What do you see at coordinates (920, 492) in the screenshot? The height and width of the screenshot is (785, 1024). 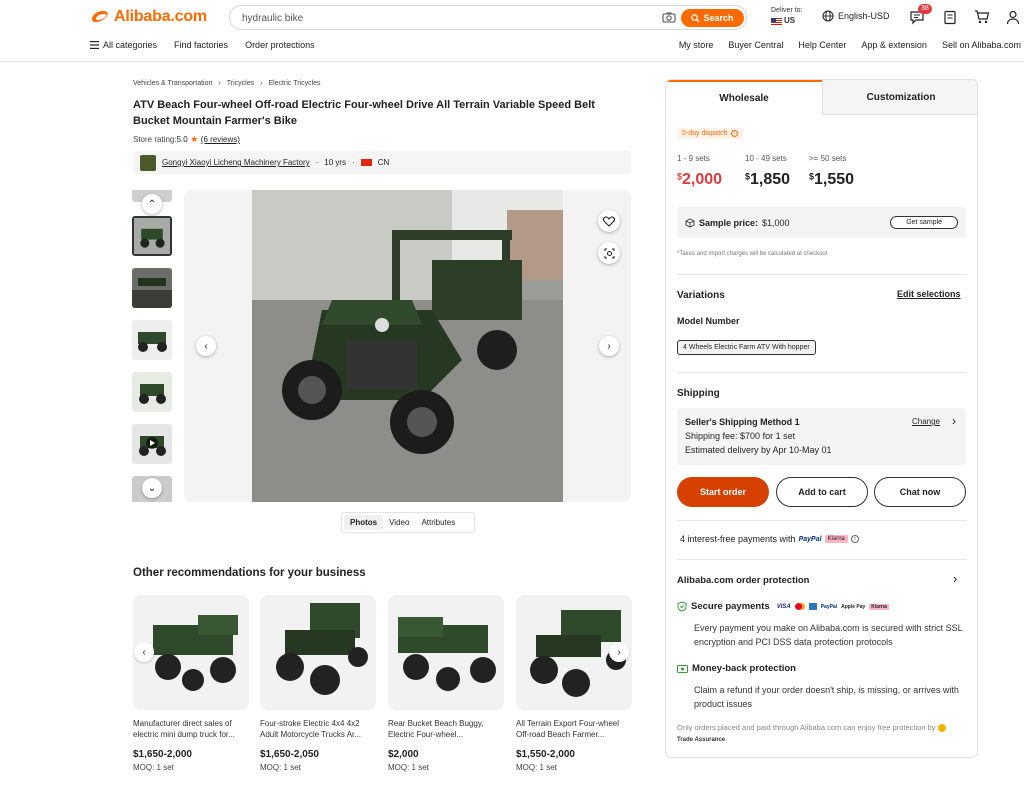 I see `chat-now-button: Chat now` at bounding box center [920, 492].